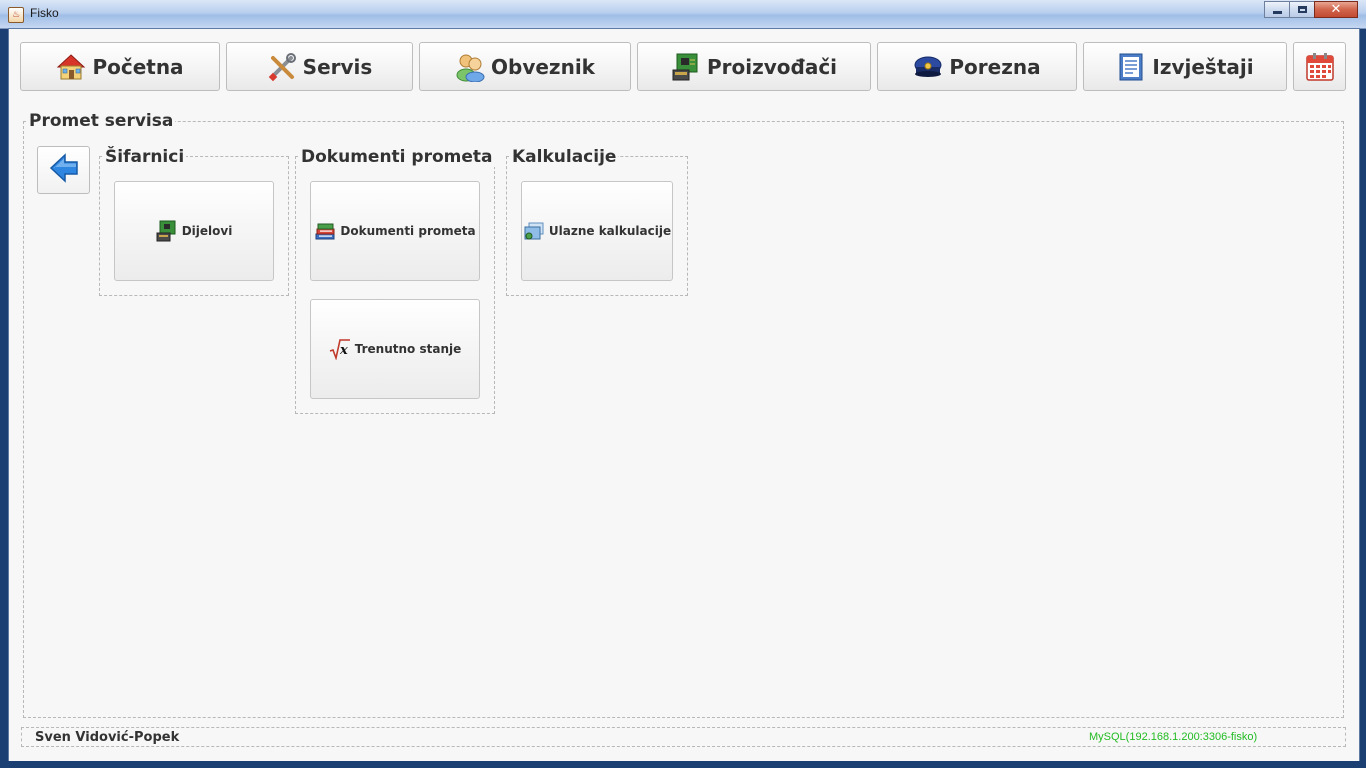  Describe the element at coordinates (1131, 67) in the screenshot. I see `report-icon` at that location.